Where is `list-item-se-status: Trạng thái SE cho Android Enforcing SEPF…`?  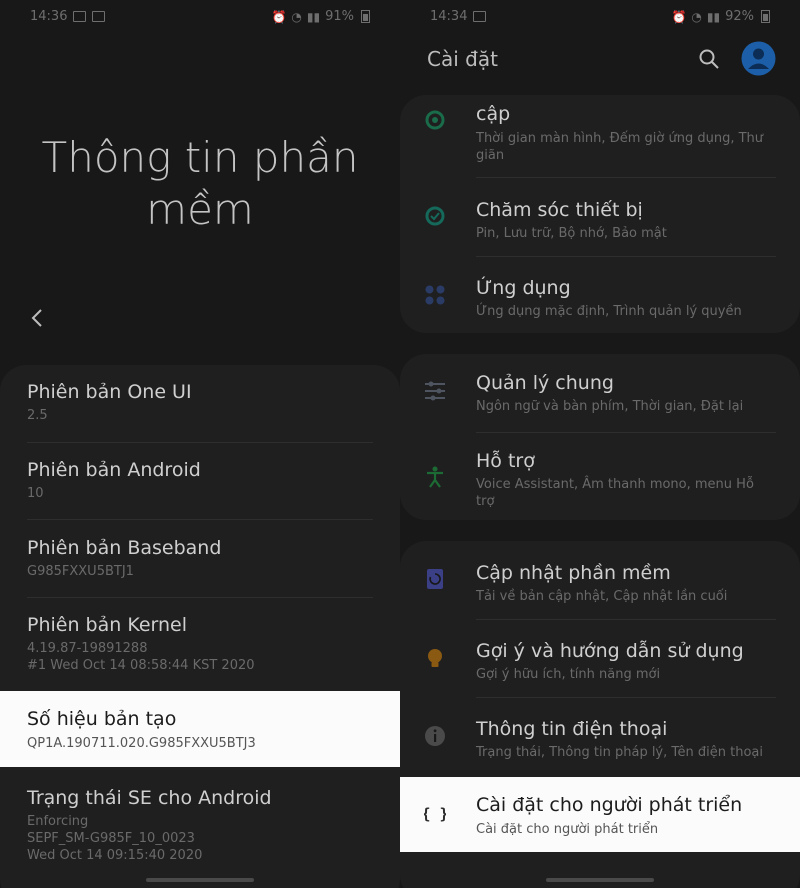
list-item-se-status: Trạng thái SE cho Android Enforcing SEPF… is located at coordinates (200, 822).